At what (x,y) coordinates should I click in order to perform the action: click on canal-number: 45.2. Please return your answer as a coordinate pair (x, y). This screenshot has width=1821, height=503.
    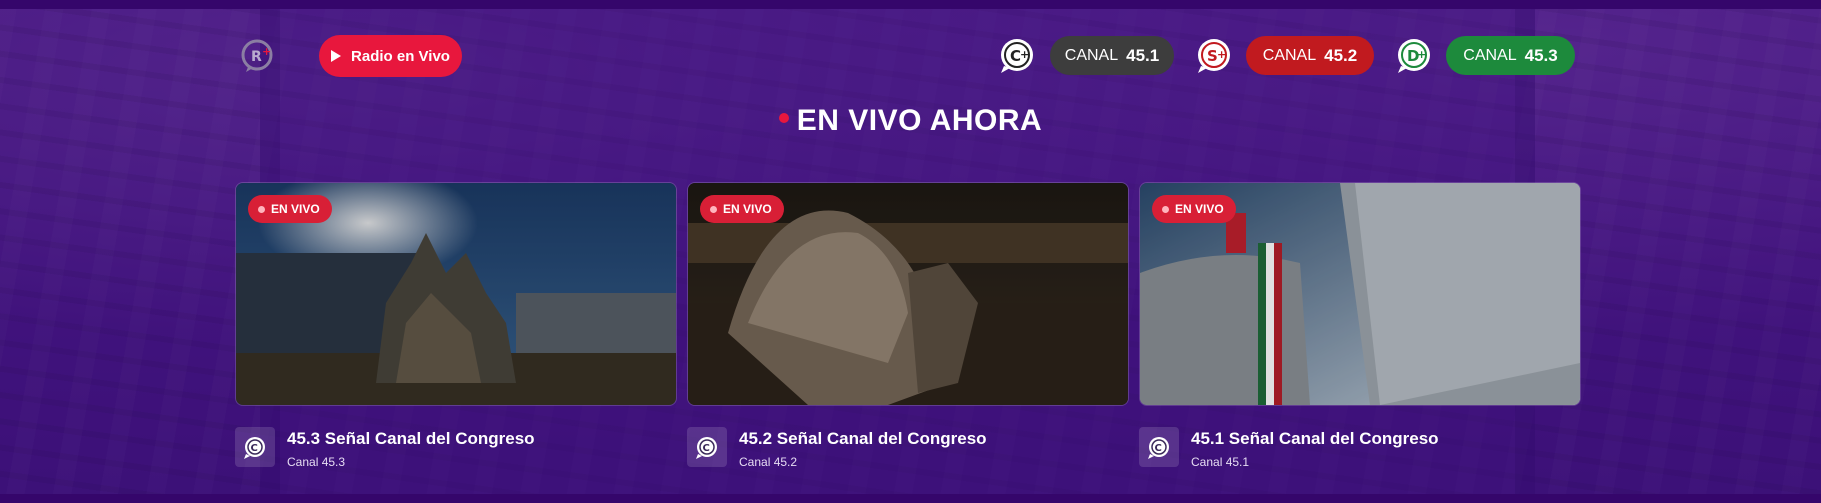
    Looking at the image, I should click on (1341, 55).